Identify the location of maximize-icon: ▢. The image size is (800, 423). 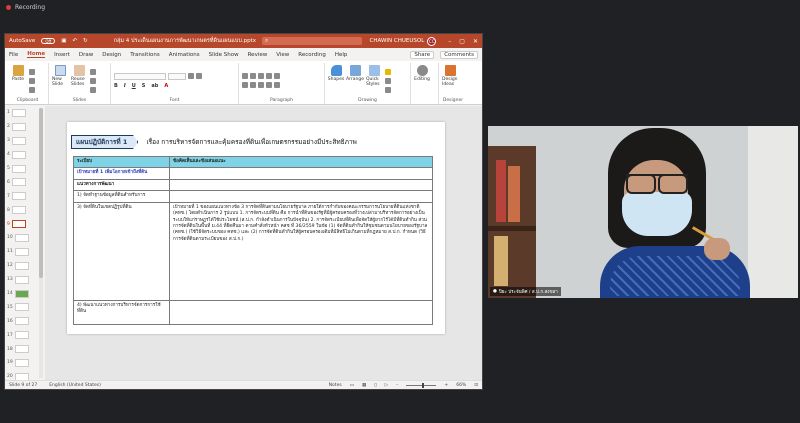
(462, 41).